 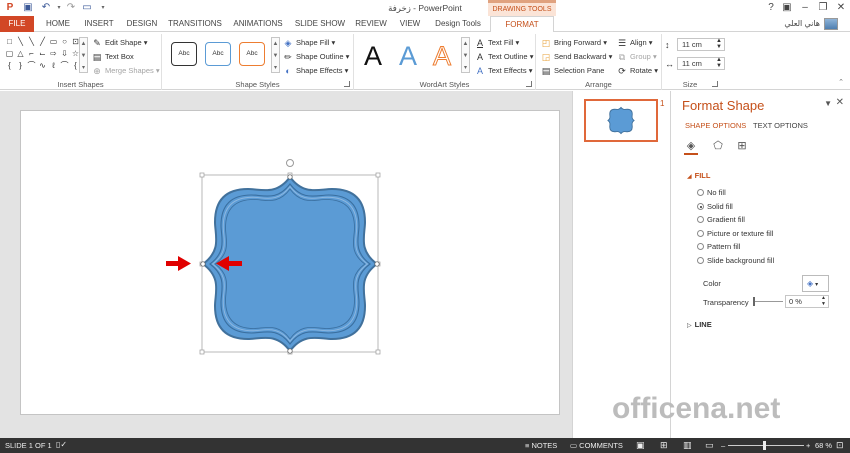 What do you see at coordinates (64, 42) in the screenshot?
I see `oval-shape-icon: ○` at bounding box center [64, 42].